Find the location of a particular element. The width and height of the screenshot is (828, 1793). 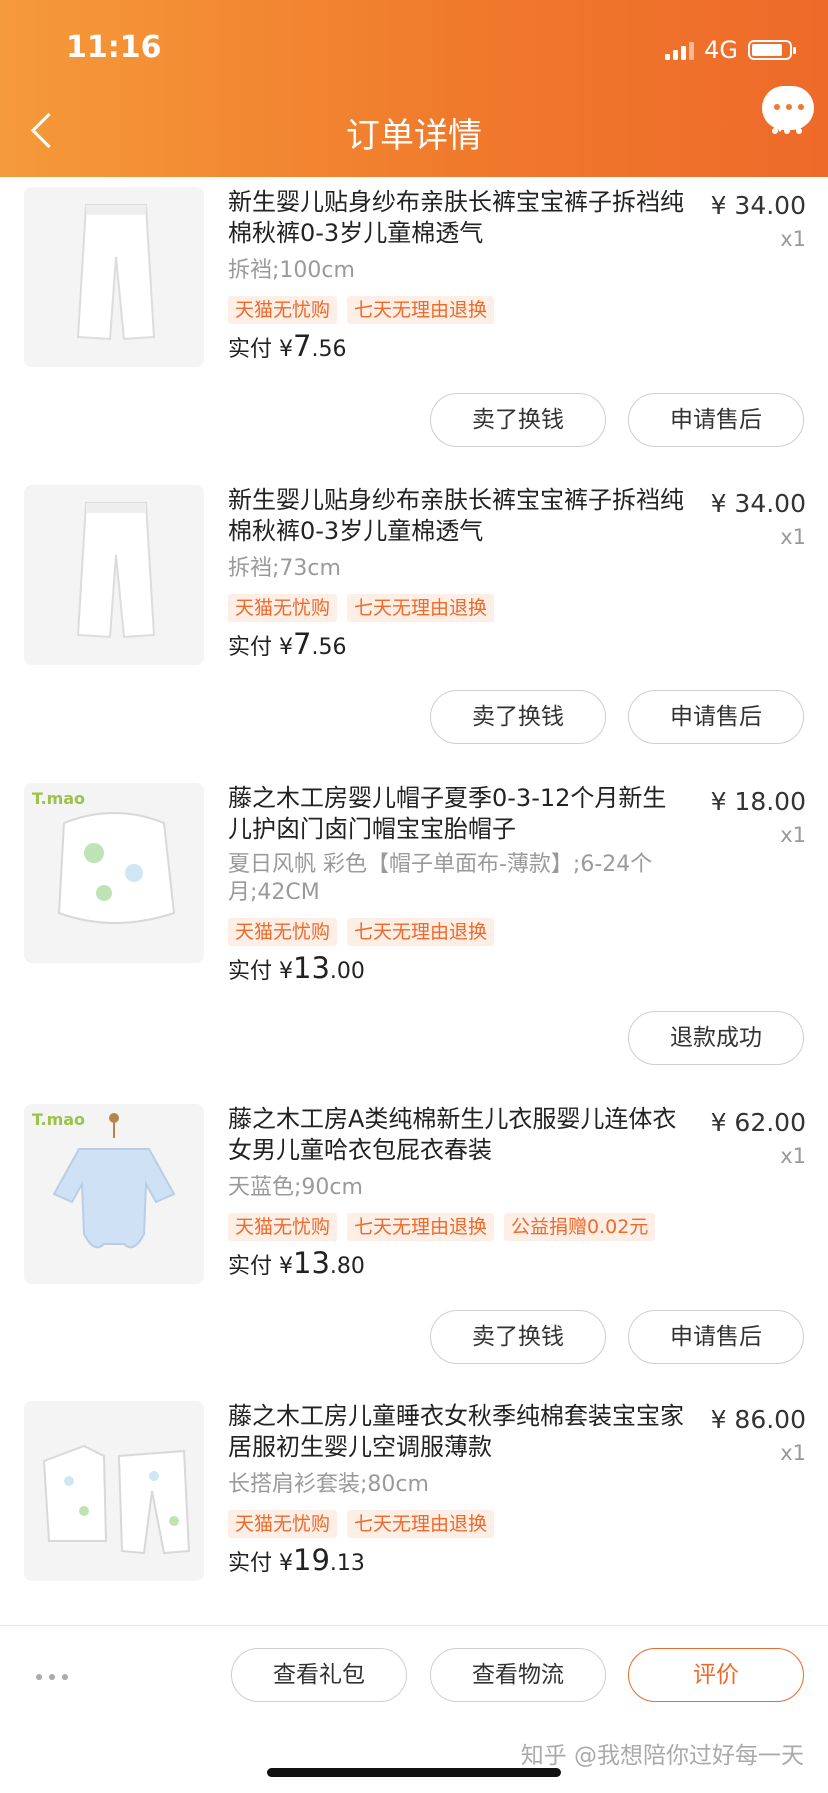

page-title: 订单详情 is located at coordinates (414, 136).